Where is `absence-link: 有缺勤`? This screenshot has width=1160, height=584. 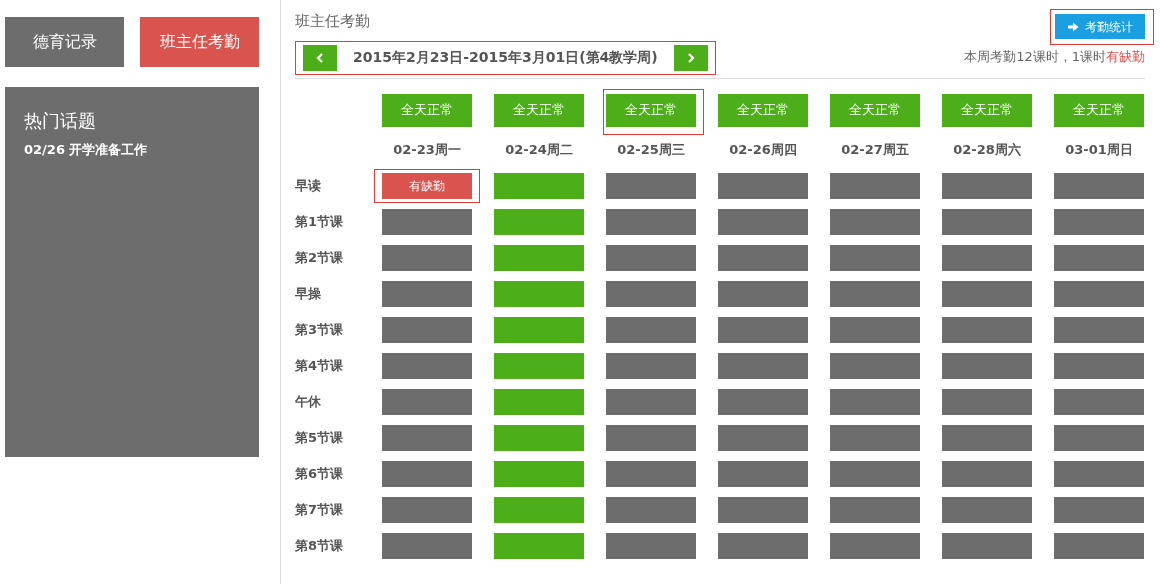
absence-link: 有缺勤 is located at coordinates (1125, 56).